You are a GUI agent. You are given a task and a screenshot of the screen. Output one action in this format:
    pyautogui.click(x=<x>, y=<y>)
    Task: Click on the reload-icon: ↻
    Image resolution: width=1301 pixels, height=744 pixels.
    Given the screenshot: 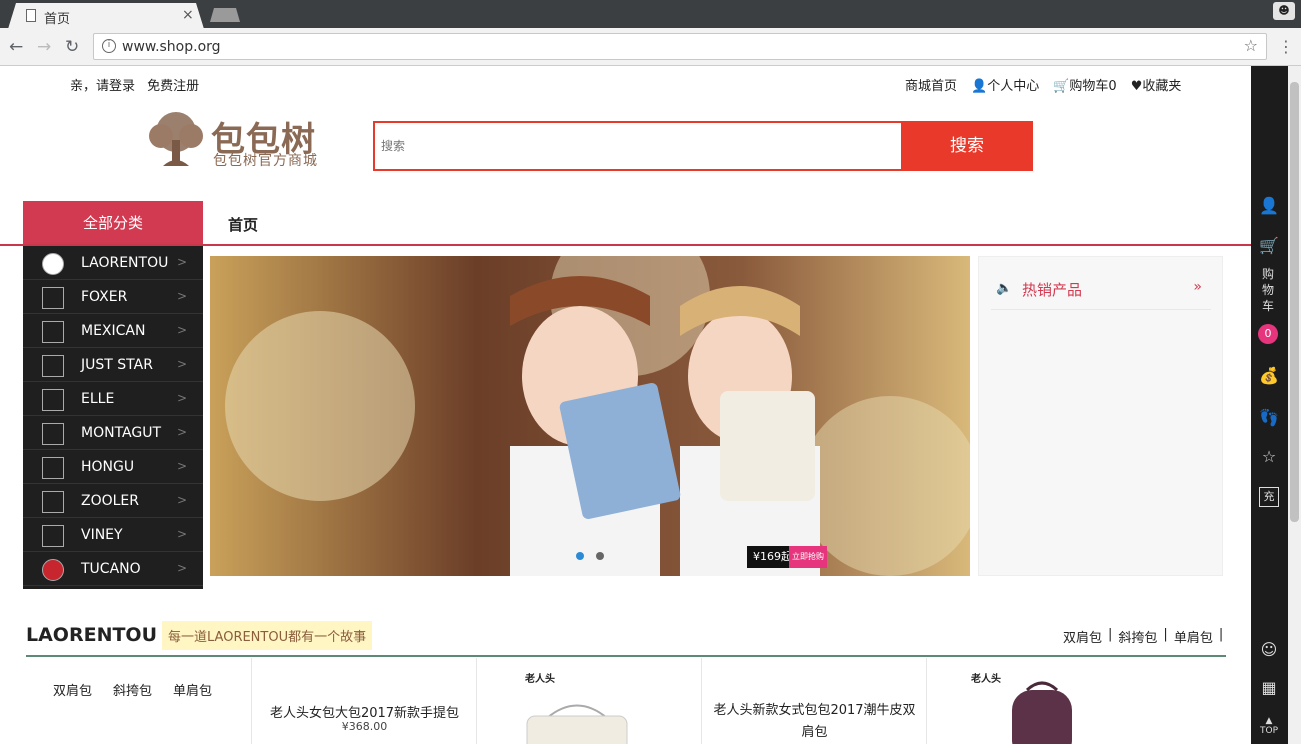 What is the action you would take?
    pyautogui.click(x=72, y=47)
    